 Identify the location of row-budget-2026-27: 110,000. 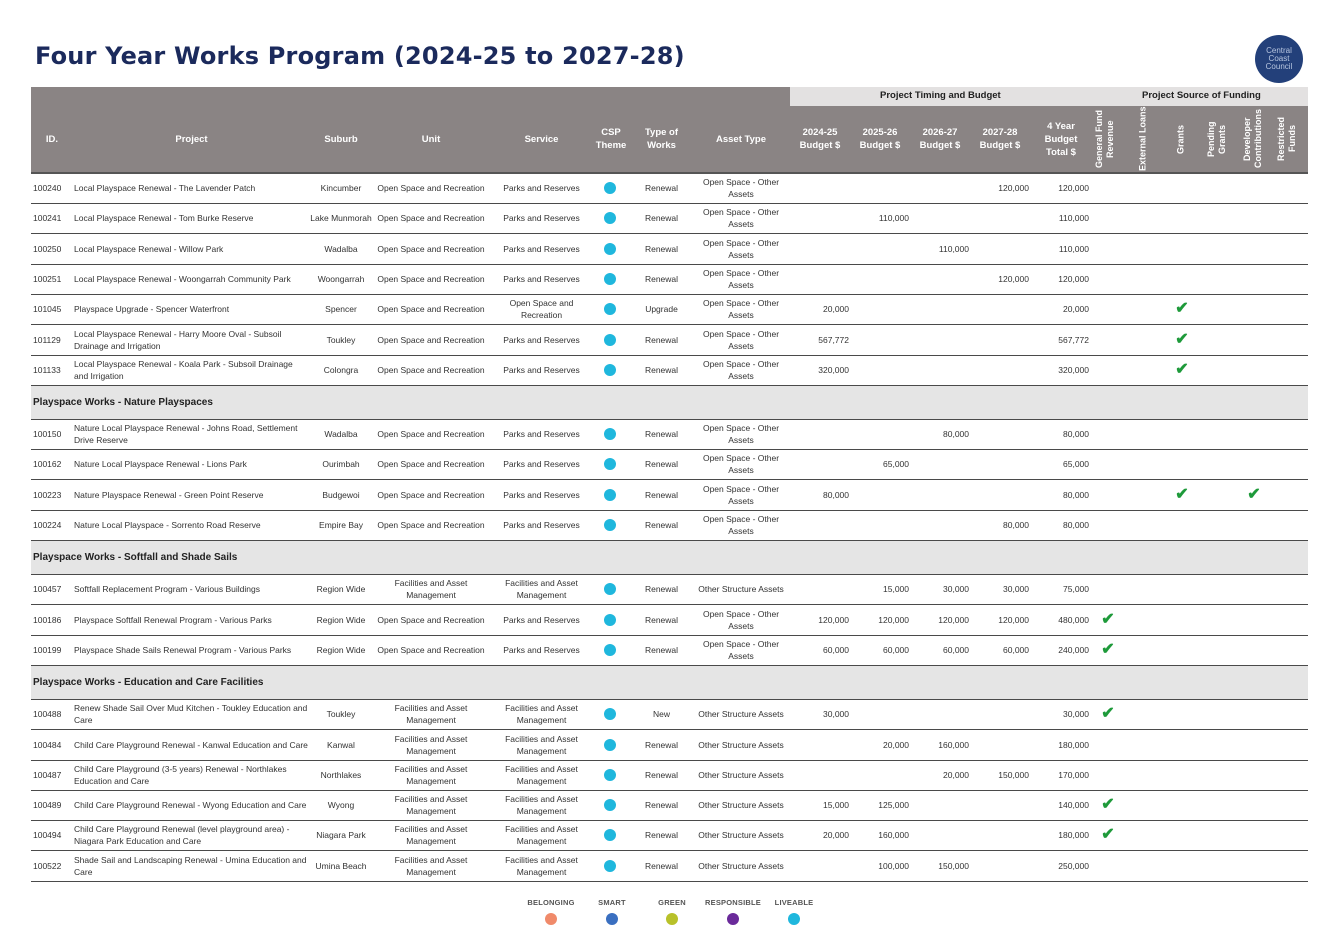
(953, 248).